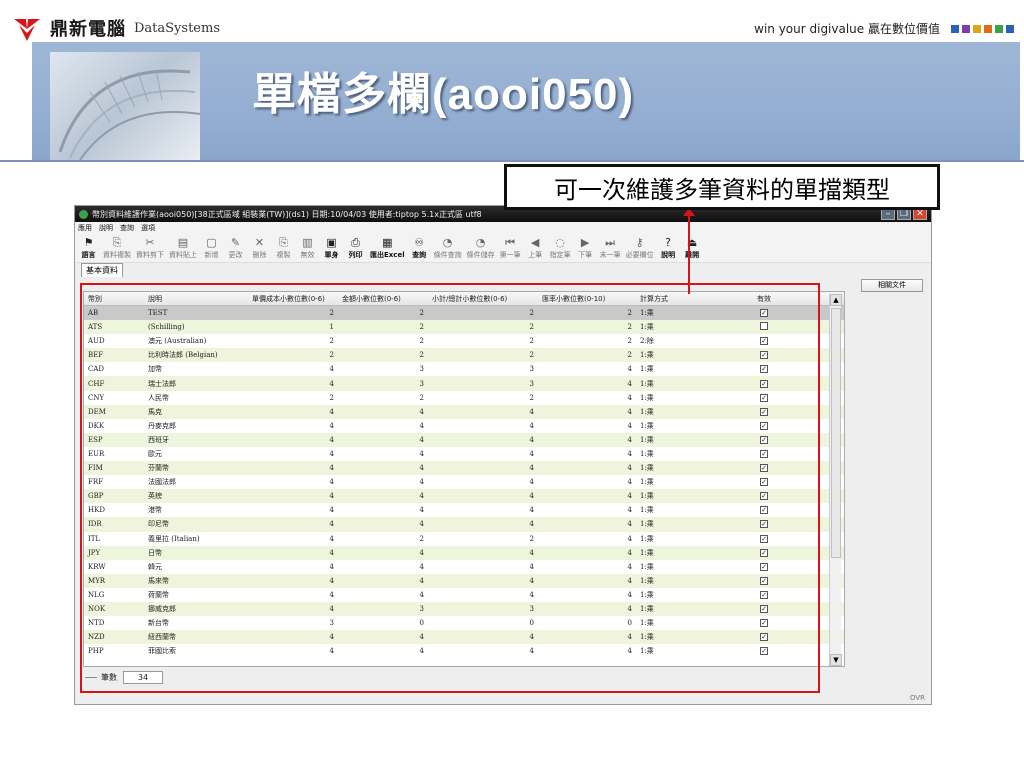 The height and width of the screenshot is (768, 1024). What do you see at coordinates (27, 28) in the screenshot?
I see `brand-mark-icon` at bounding box center [27, 28].